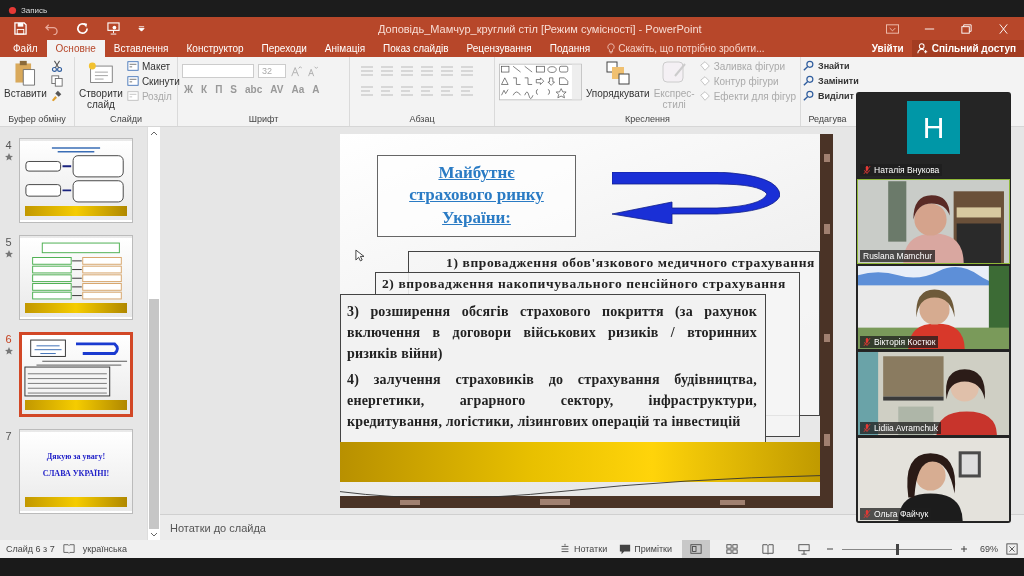 This screenshot has height=576, width=1024. What do you see at coordinates (141, 48) in the screenshot?
I see `ribbon-tab: Вставлення` at bounding box center [141, 48].